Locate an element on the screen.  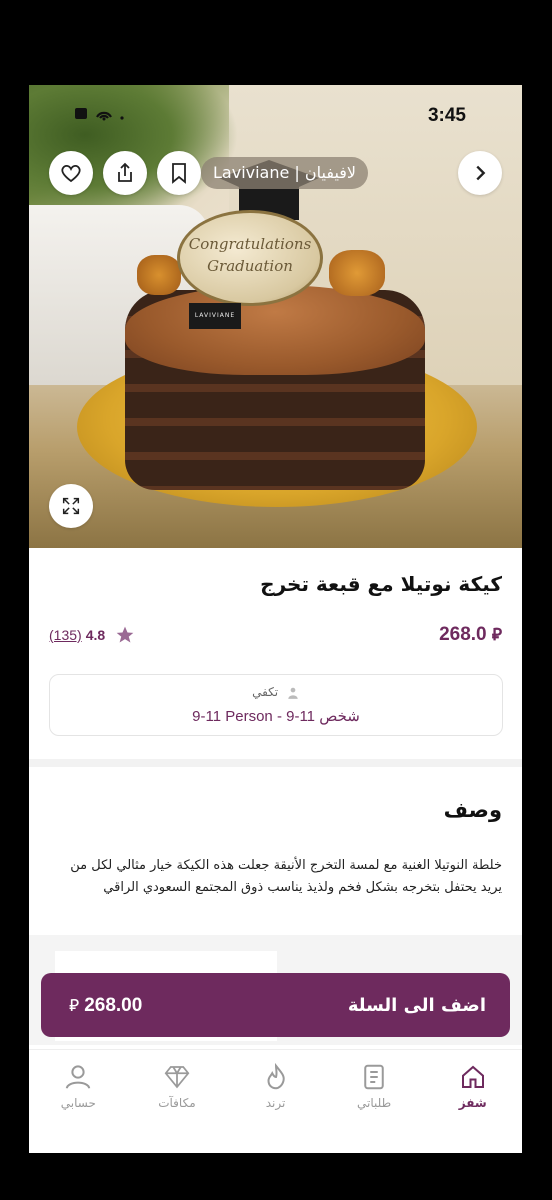
diamond-icon is located at coordinates (177, 1077).